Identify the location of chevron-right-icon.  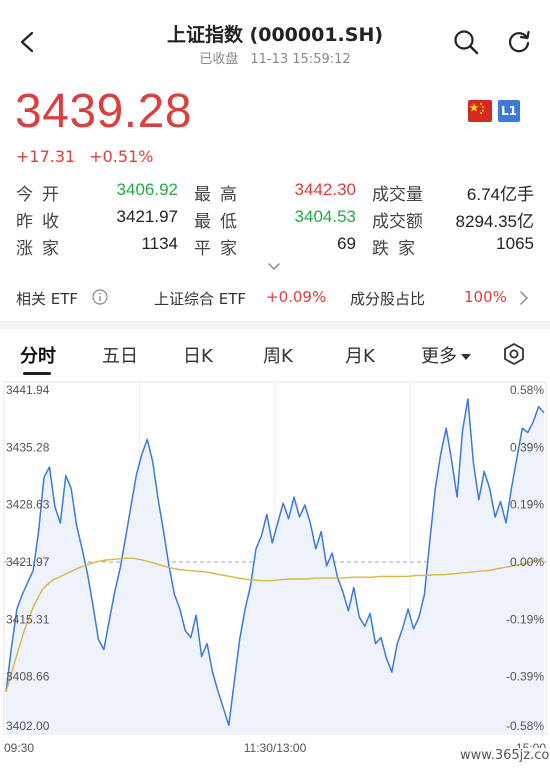
(524, 300).